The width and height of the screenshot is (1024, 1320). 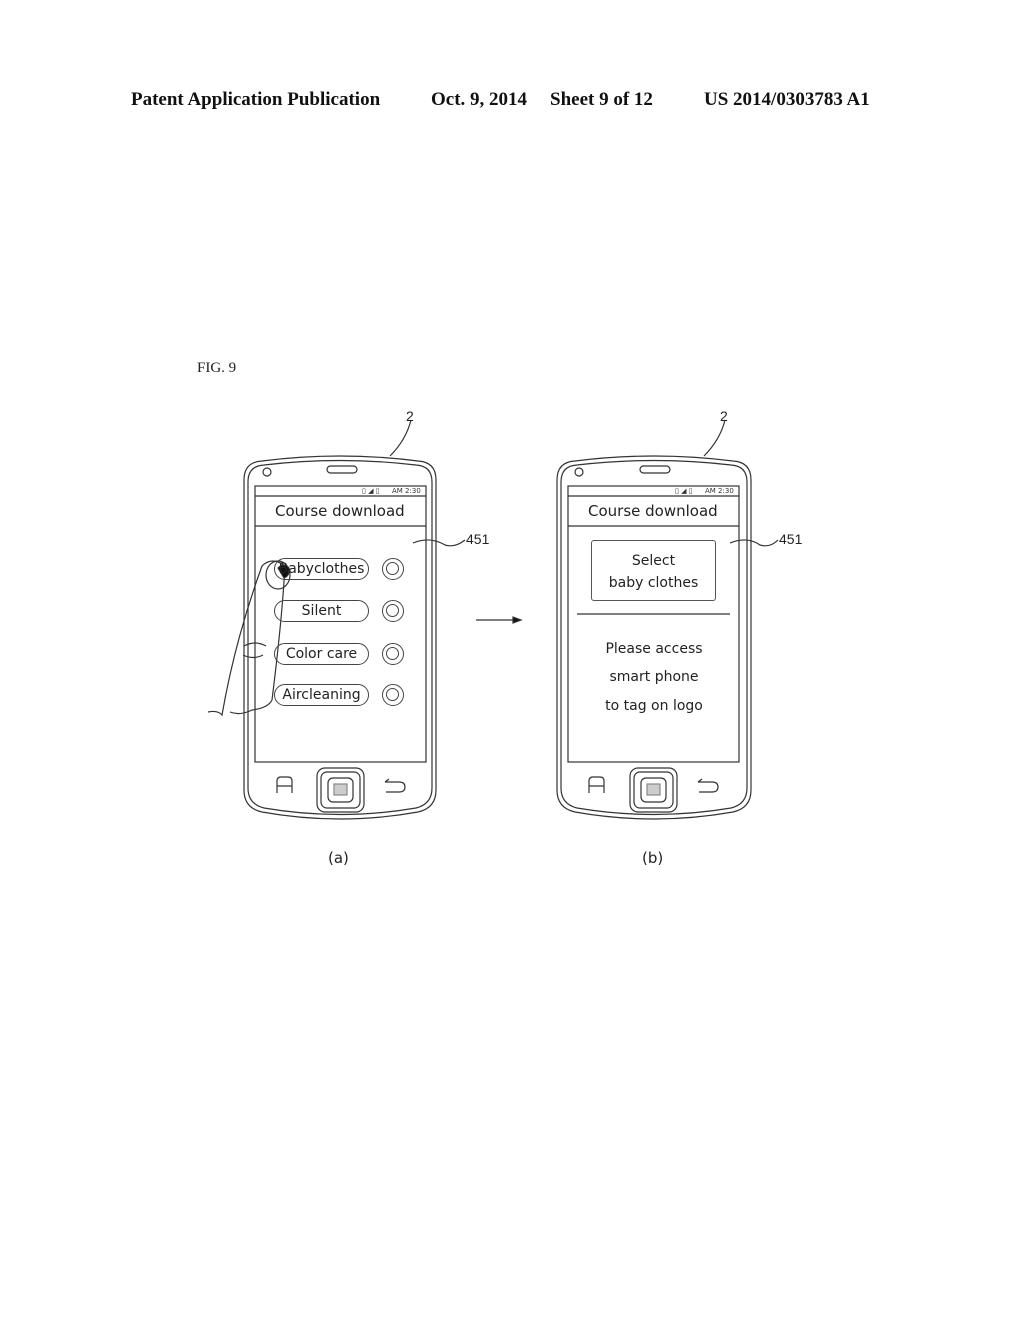 What do you see at coordinates (724, 416) in the screenshot?
I see `device-reference-b: 2` at bounding box center [724, 416].